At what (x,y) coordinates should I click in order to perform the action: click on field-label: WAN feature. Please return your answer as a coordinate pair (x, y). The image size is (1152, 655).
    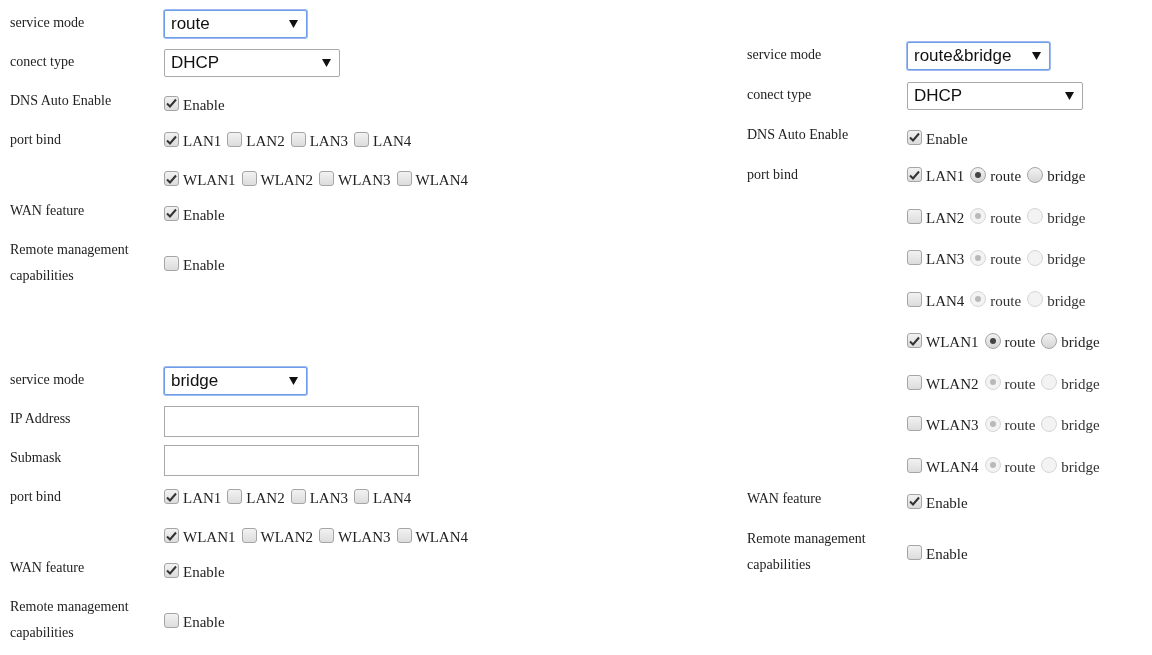
    Looking at the image, I should click on (785, 499).